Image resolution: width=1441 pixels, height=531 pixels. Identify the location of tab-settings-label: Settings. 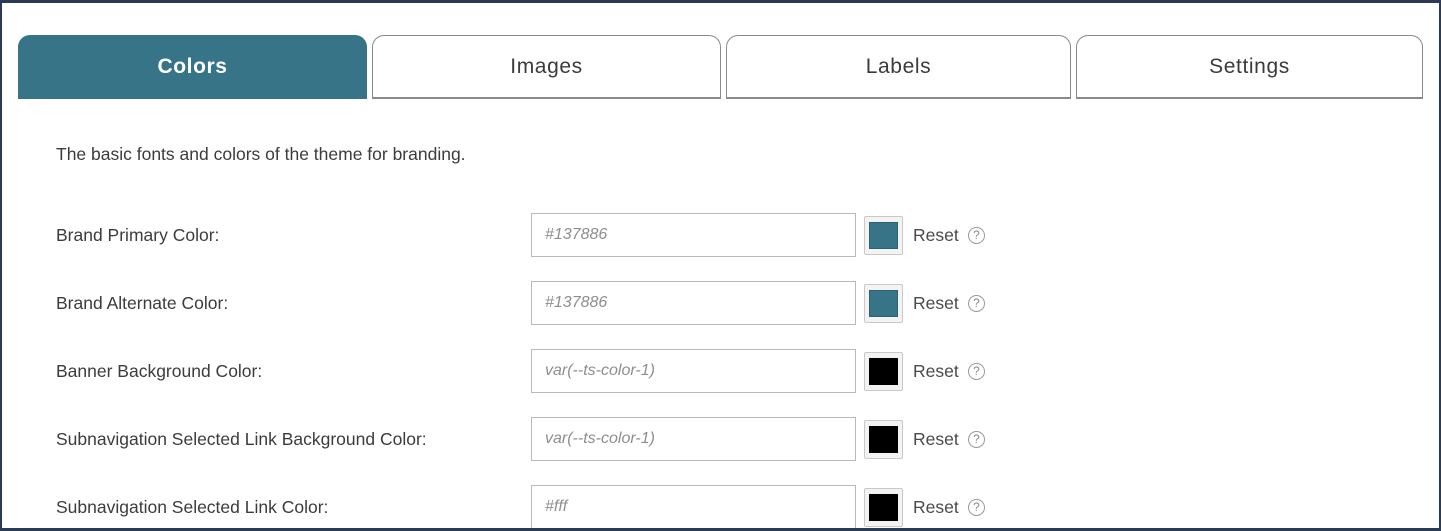
(1249, 66).